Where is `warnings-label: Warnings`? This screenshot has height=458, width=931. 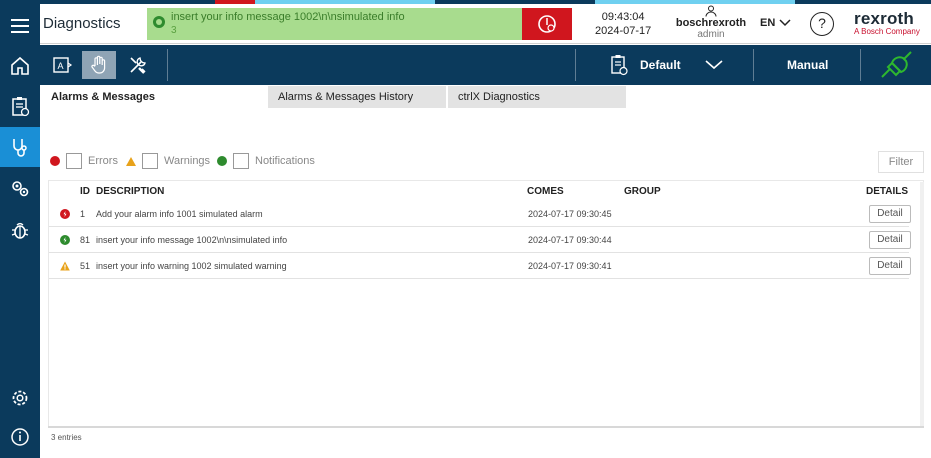
warnings-label: Warnings is located at coordinates (187, 161).